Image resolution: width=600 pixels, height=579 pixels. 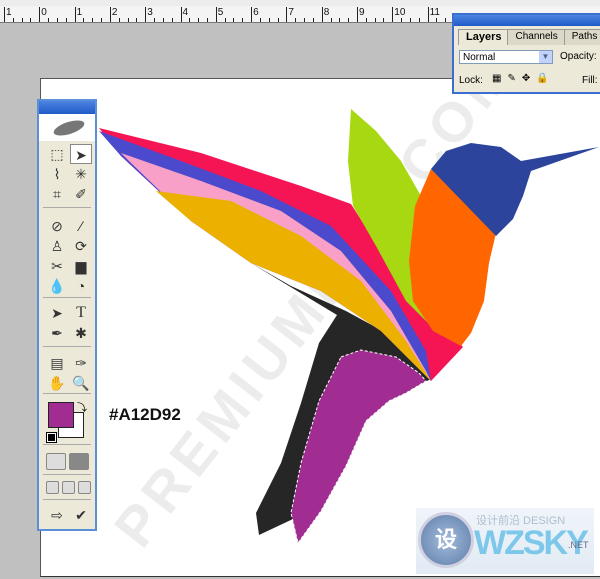 I want to click on default-colors-icon, so click(x=51, y=437).